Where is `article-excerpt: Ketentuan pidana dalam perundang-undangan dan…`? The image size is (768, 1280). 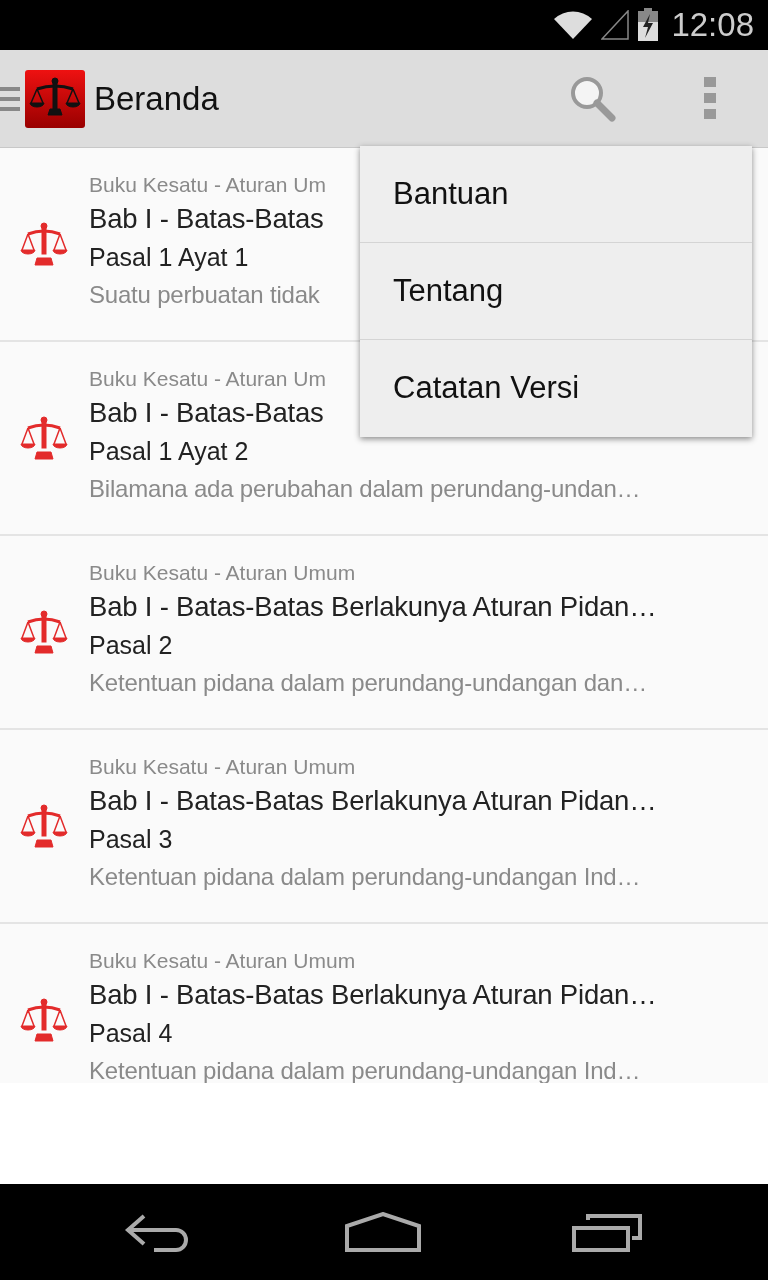 article-excerpt: Ketentuan pidana dalam perundang-undangan dan… is located at coordinates (368, 682).